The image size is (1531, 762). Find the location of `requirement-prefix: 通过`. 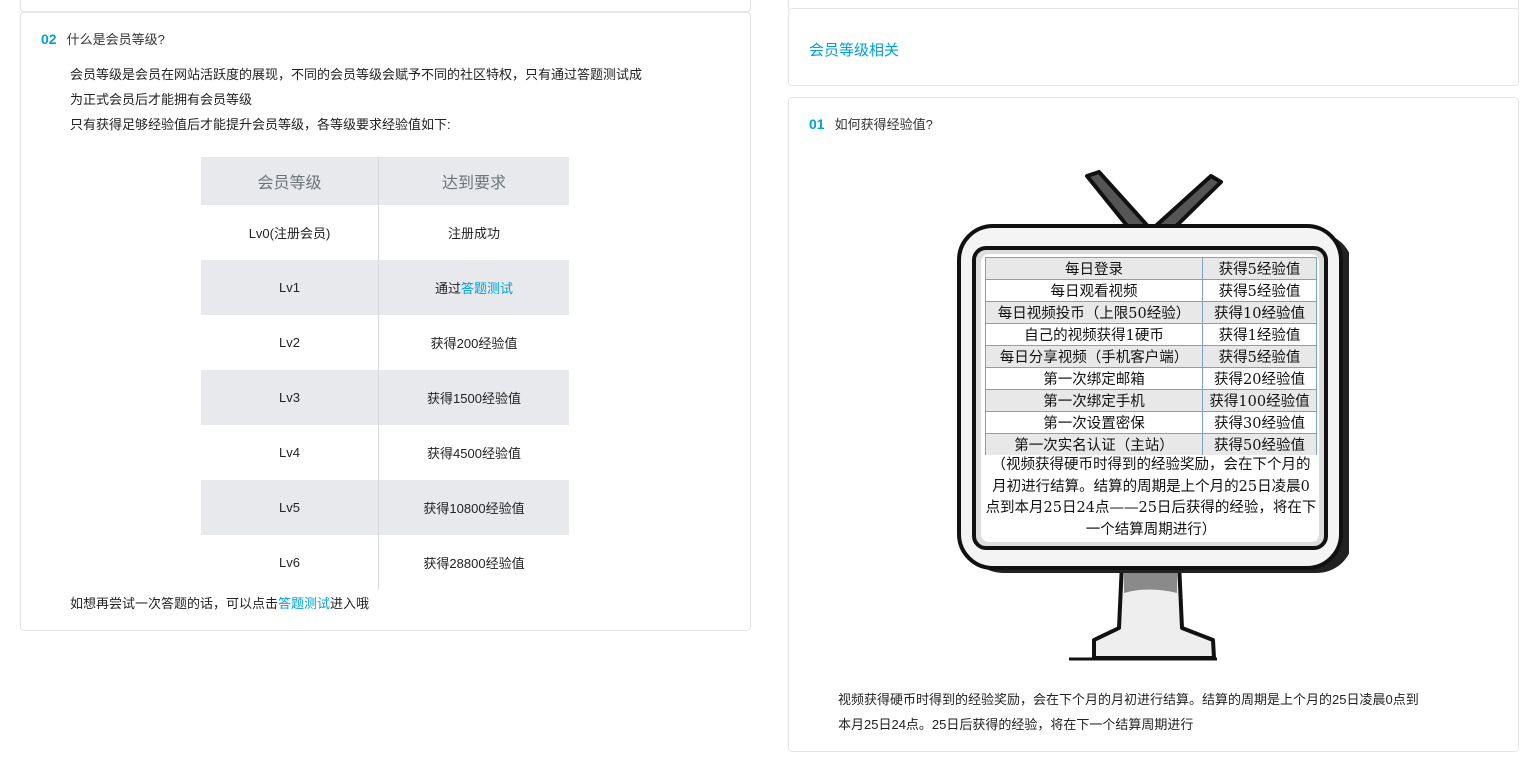

requirement-prefix: 通过 is located at coordinates (447, 288).